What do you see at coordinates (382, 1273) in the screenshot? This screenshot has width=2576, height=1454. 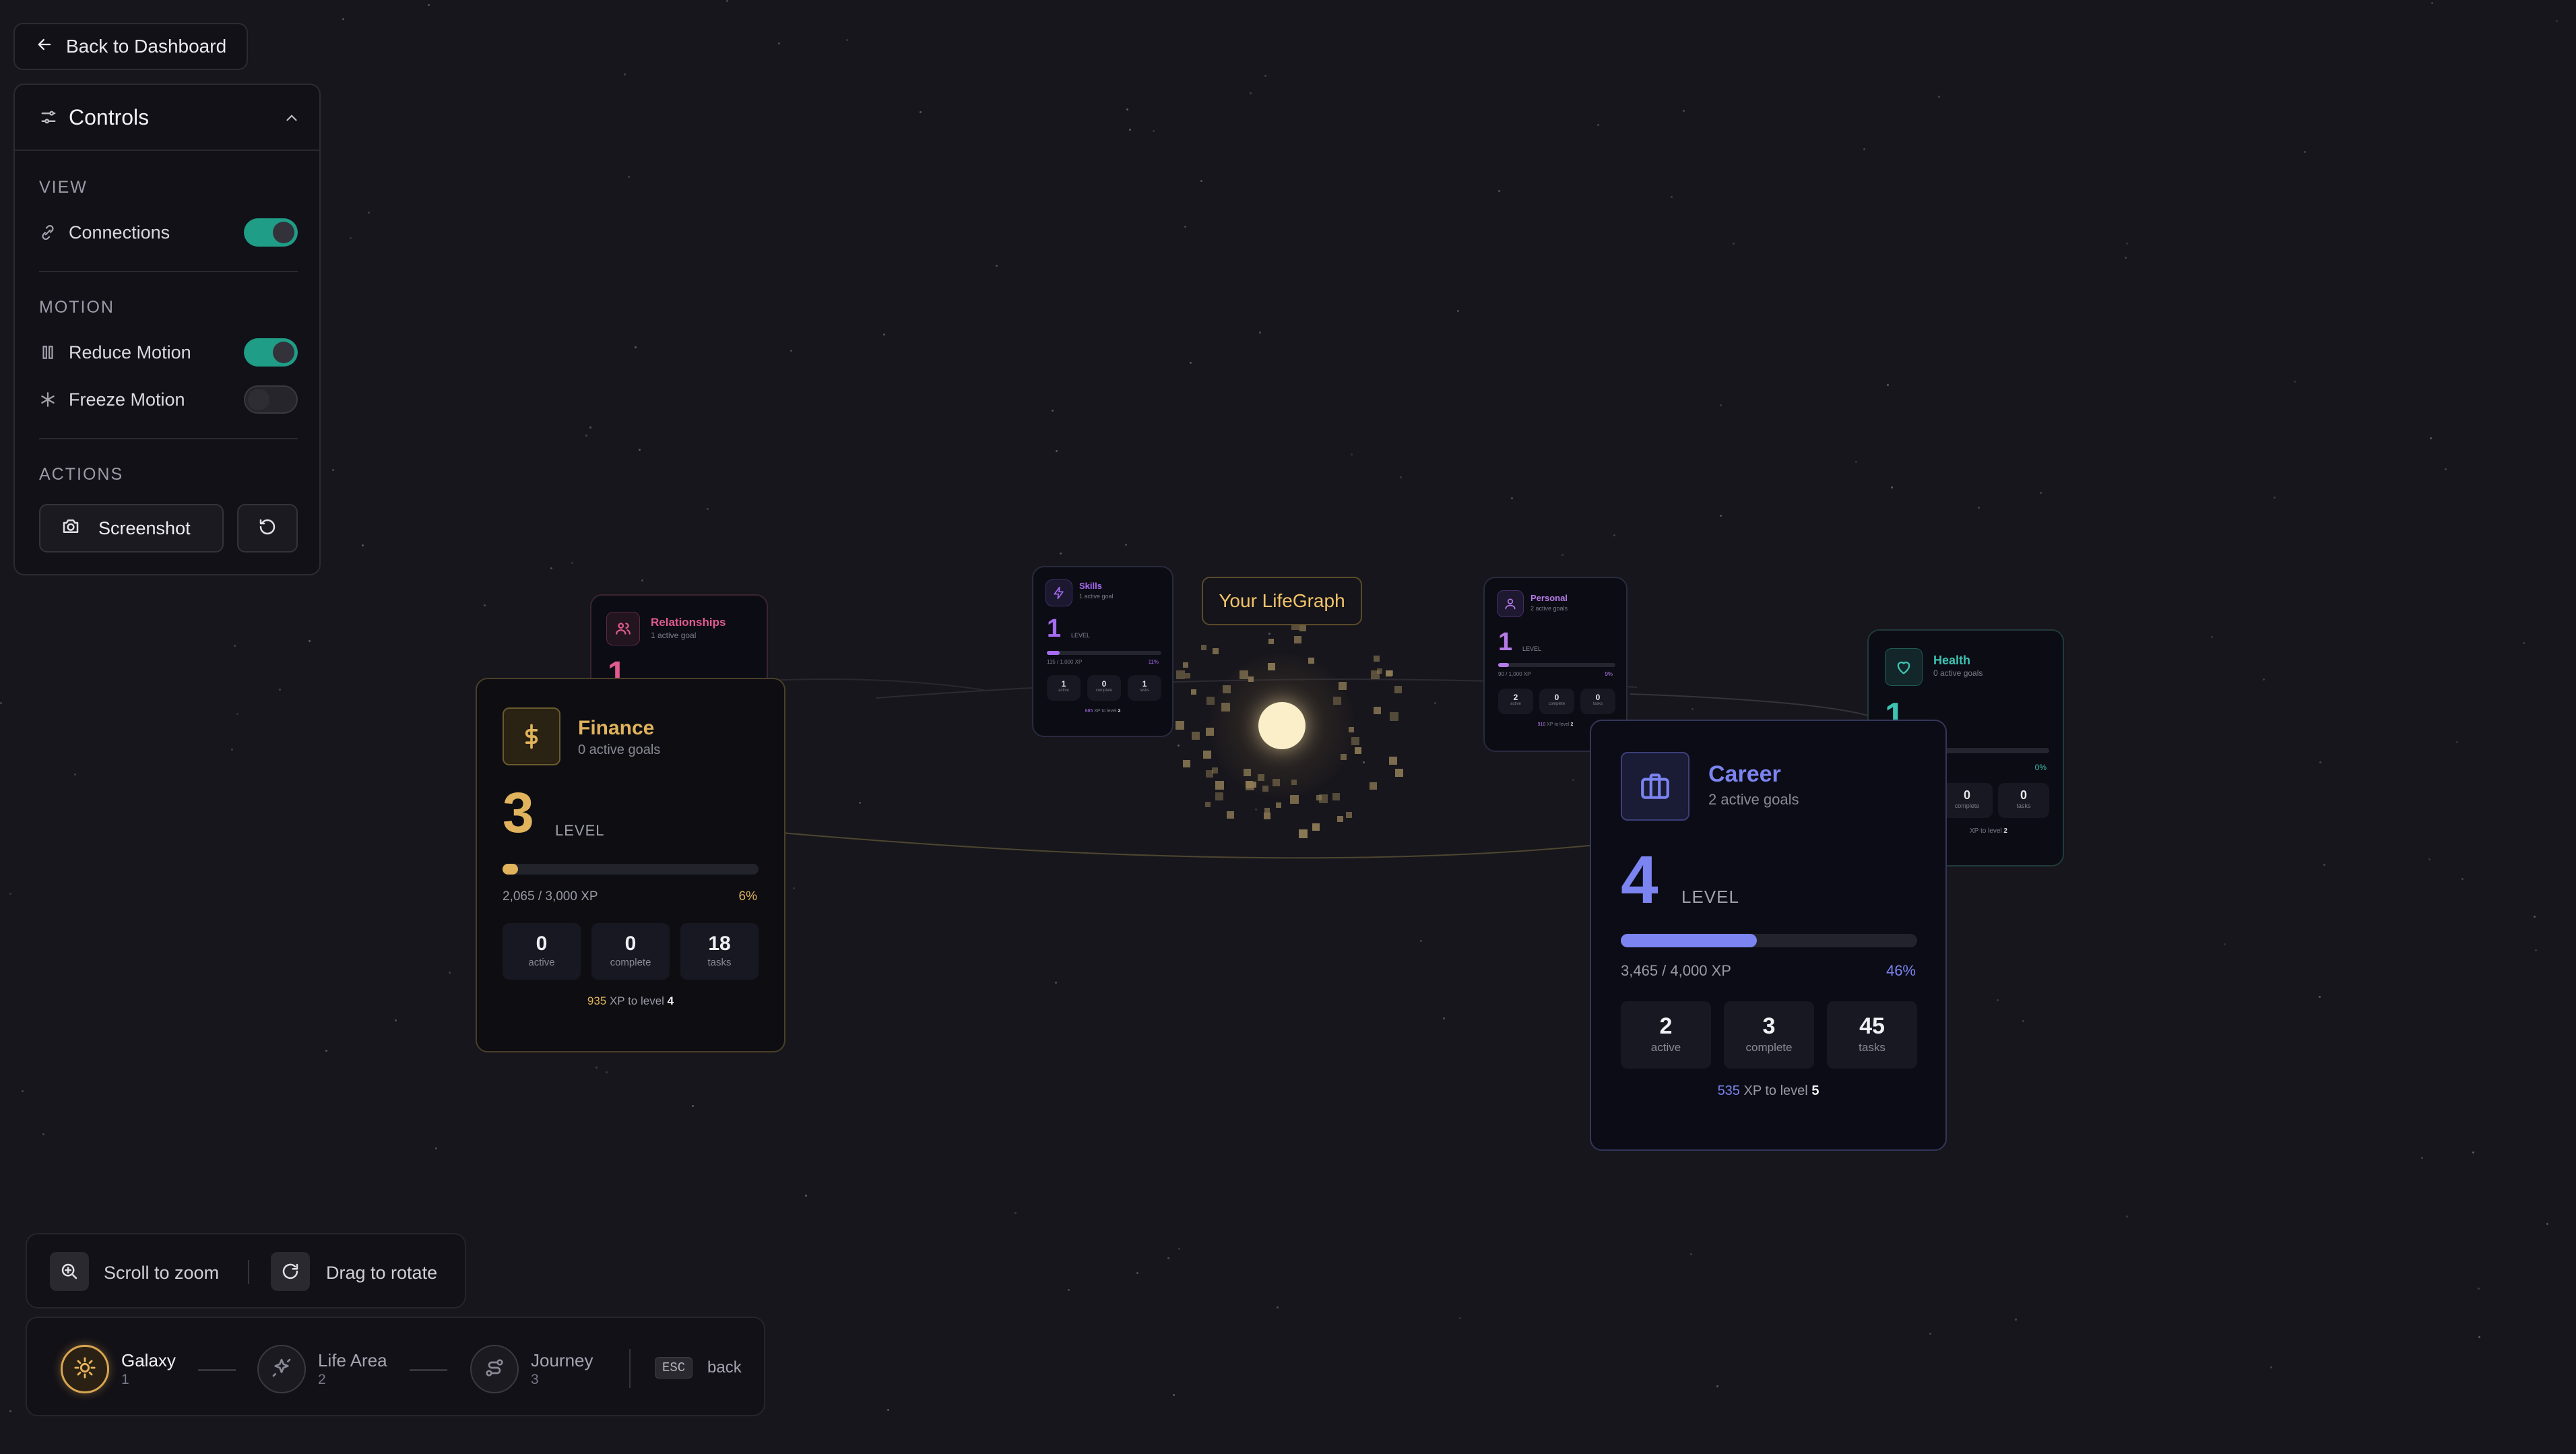 I see `drag-to-rotate-hint: Drag to rotate` at bounding box center [382, 1273].